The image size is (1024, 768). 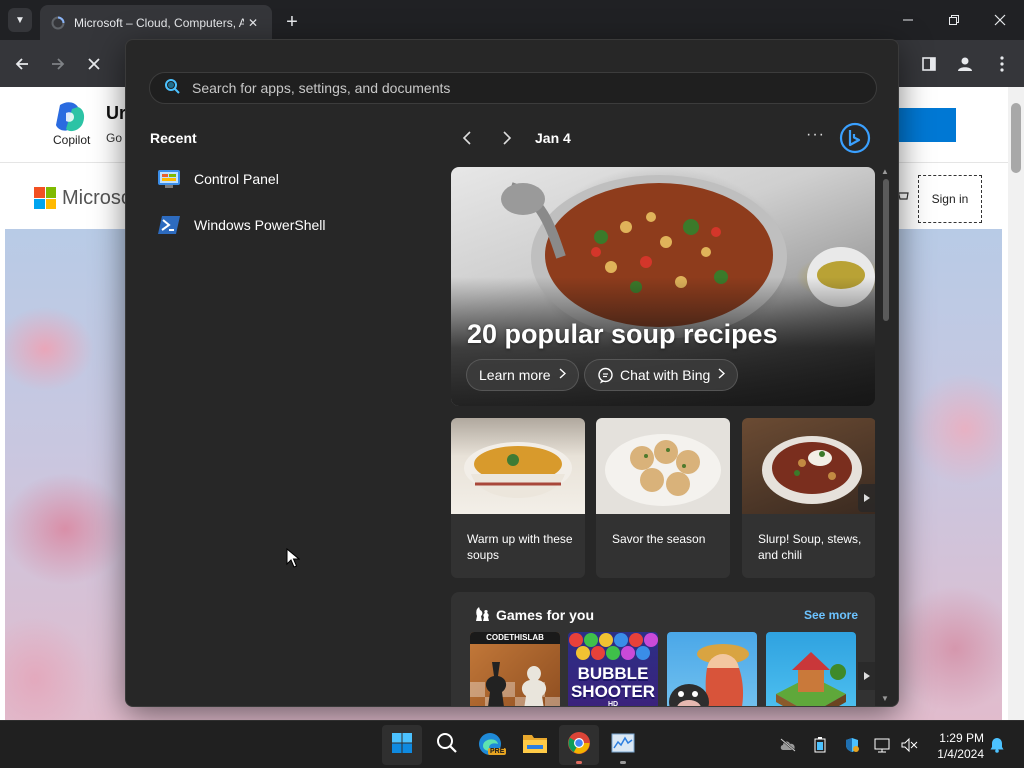 I want to click on bing-icon, so click(x=855, y=138).